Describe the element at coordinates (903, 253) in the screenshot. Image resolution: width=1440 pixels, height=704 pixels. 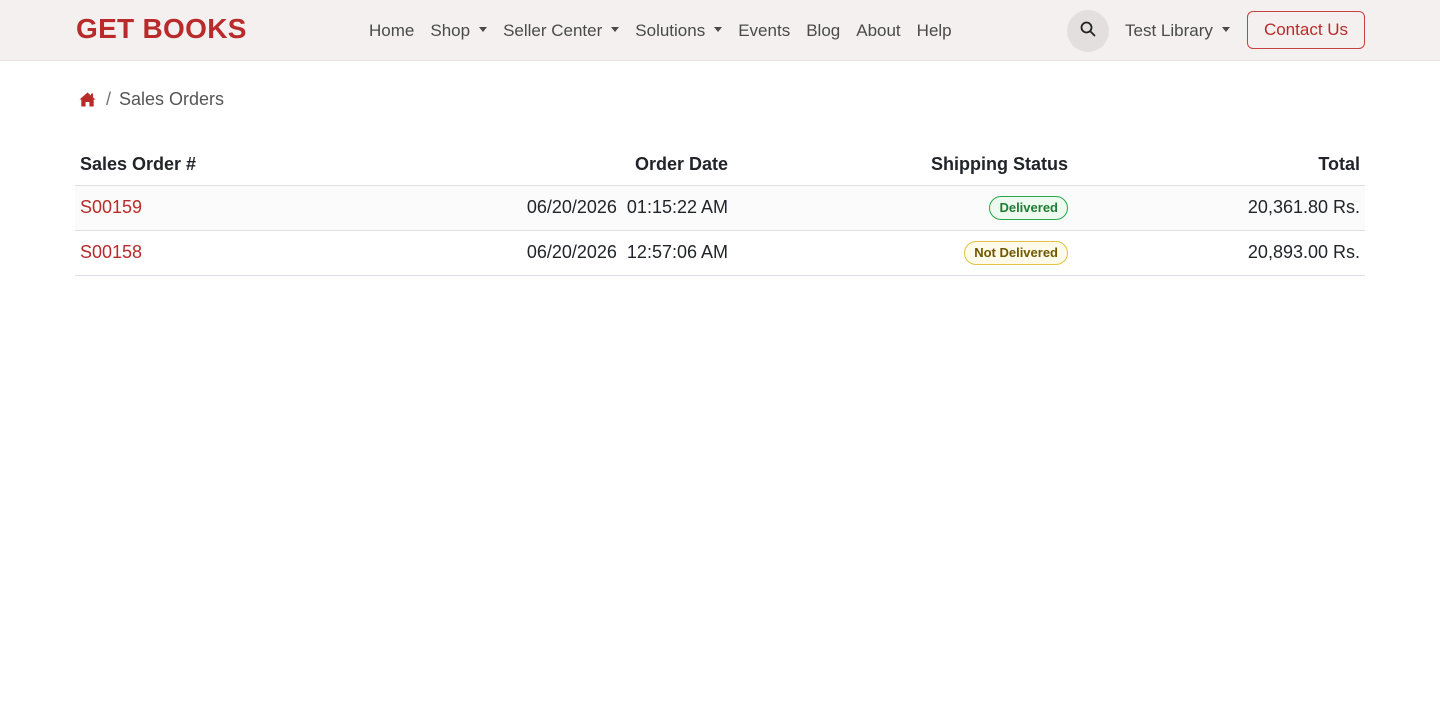
I see `shipping-status-cell: Not Delivered` at that location.